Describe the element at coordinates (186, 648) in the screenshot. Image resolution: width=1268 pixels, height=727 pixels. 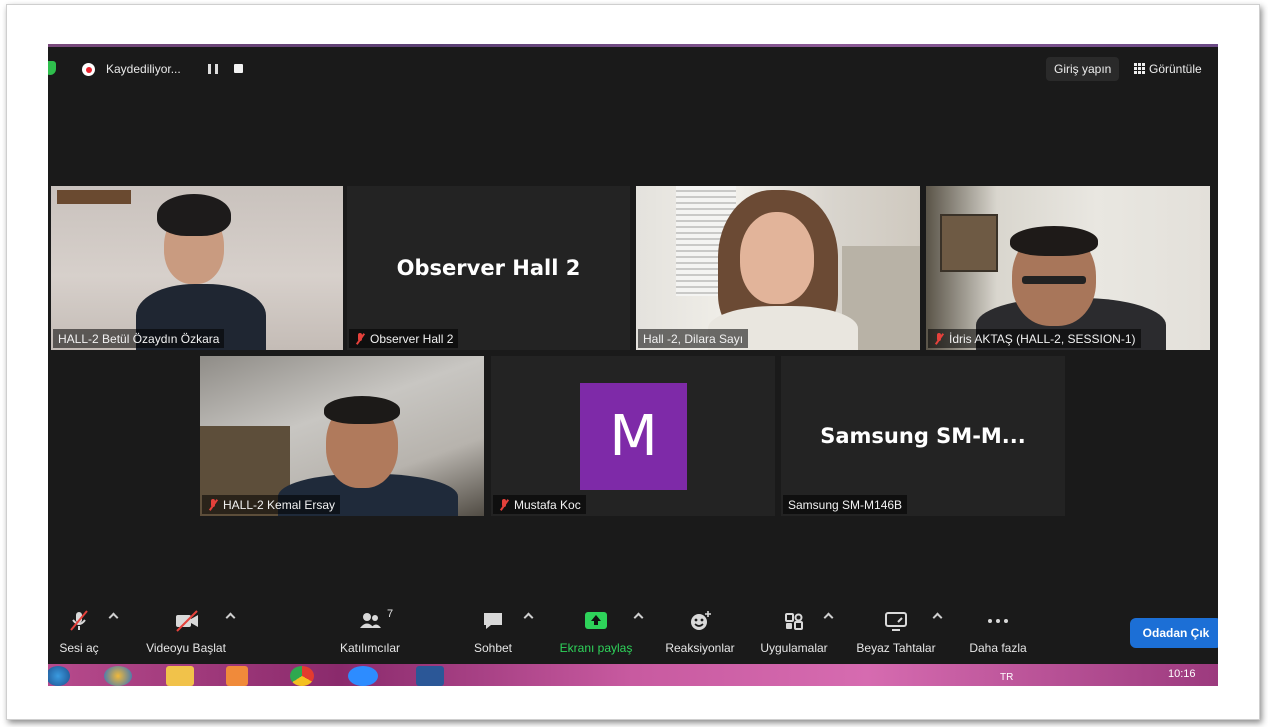
I see `start-video-label: Videoyu Başlat` at that location.